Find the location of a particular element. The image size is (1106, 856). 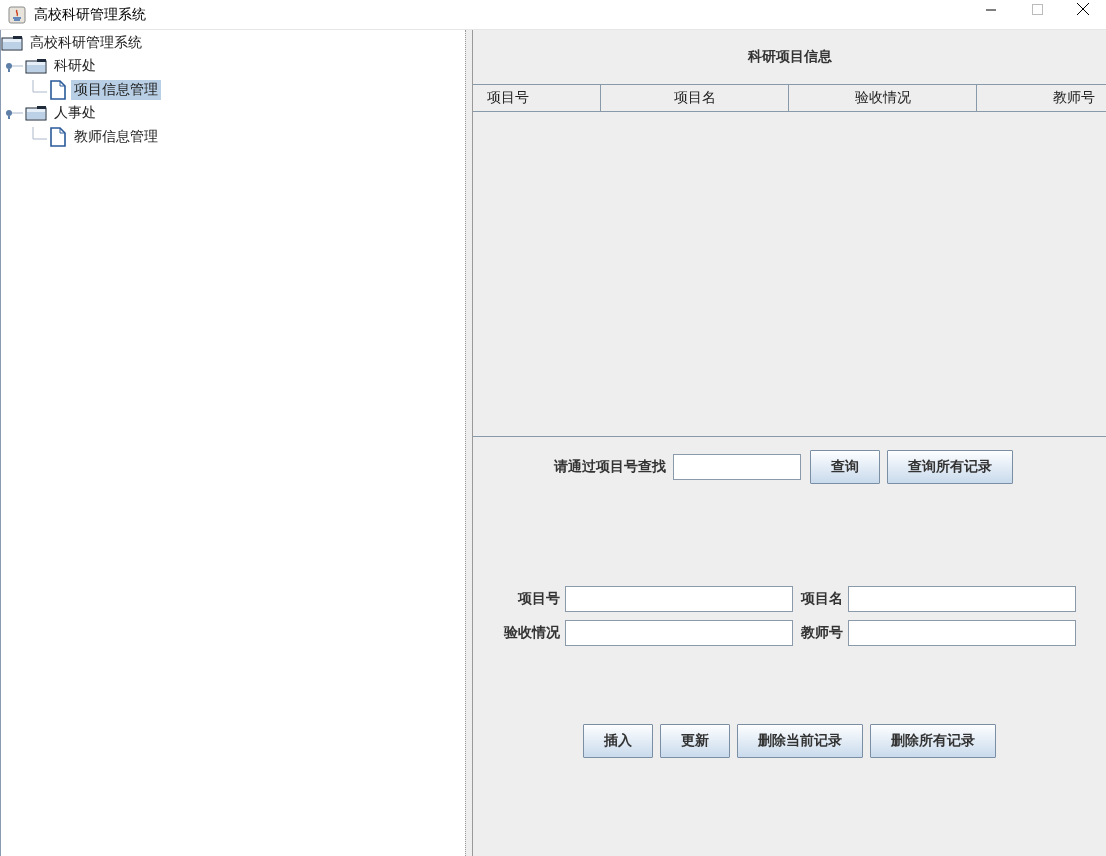

splitter-handle is located at coordinates (469, 443).